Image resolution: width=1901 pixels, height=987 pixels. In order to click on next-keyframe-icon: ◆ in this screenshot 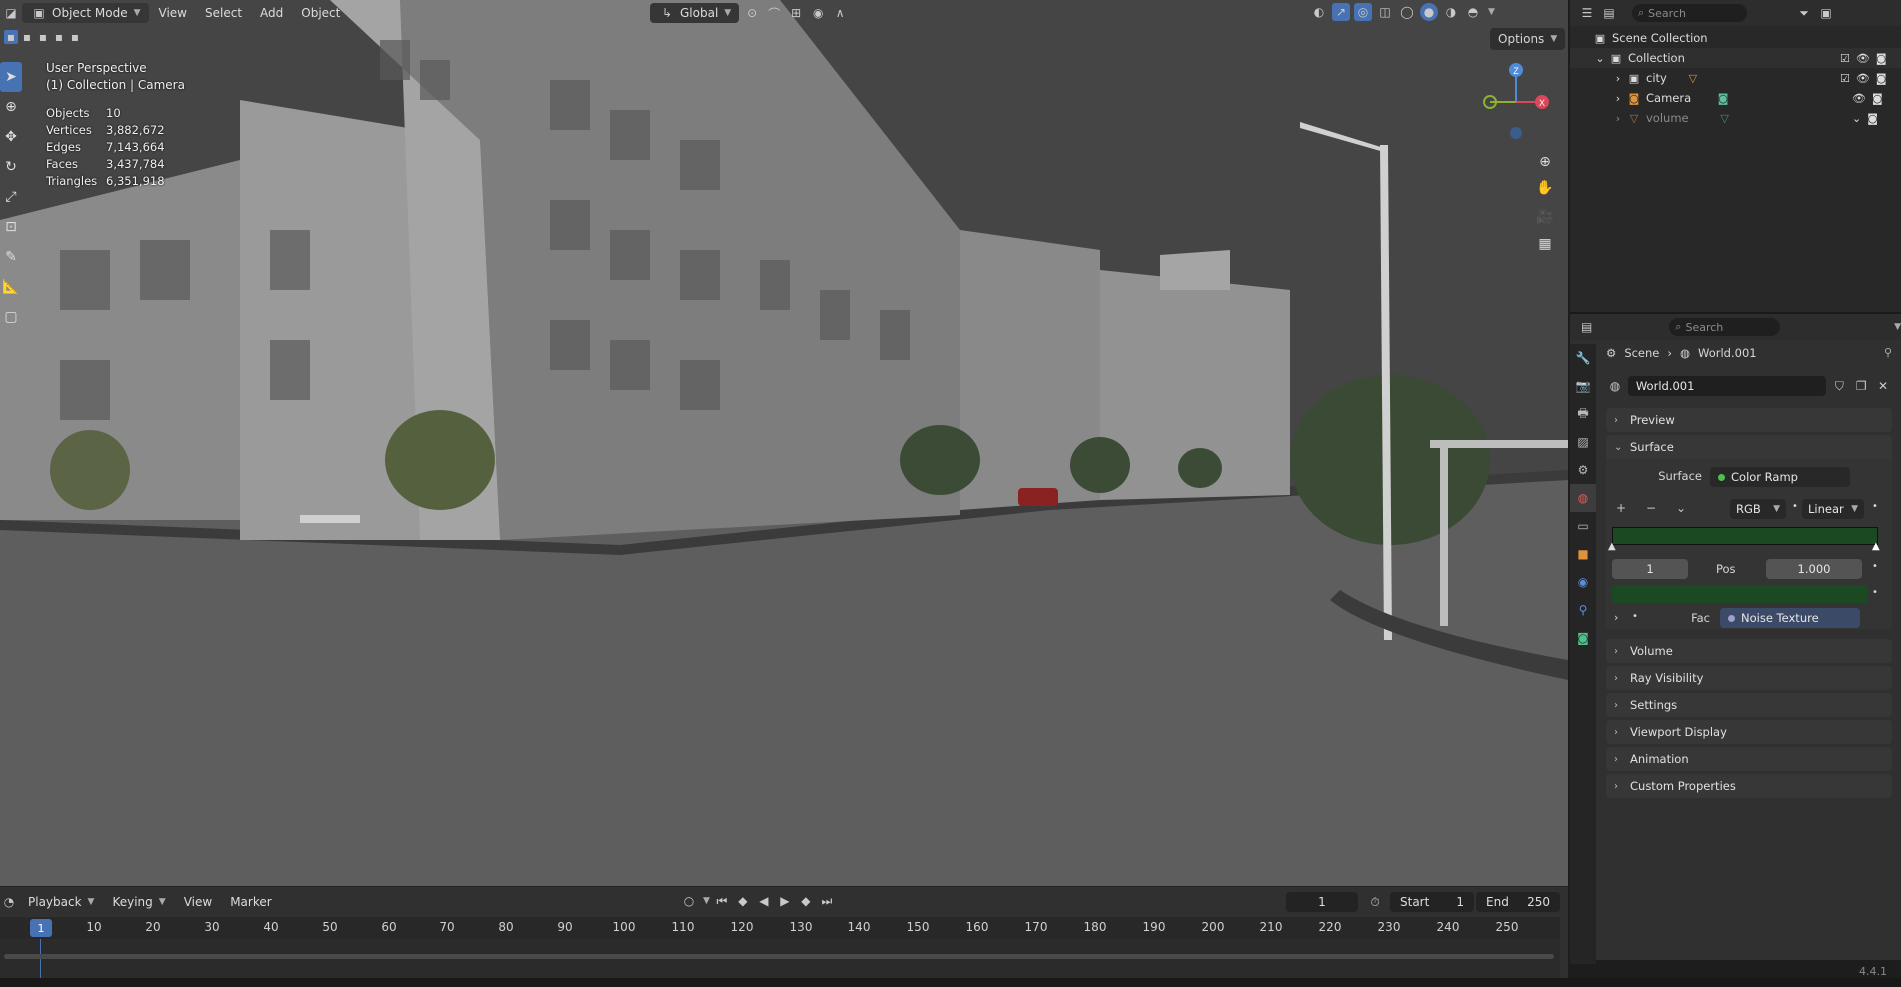, I will do `click(806, 901)`.